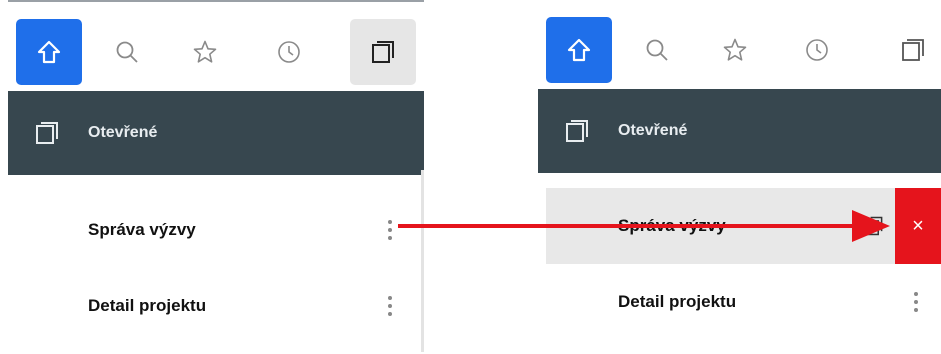  I want to click on close-icon: ×, so click(918, 225).